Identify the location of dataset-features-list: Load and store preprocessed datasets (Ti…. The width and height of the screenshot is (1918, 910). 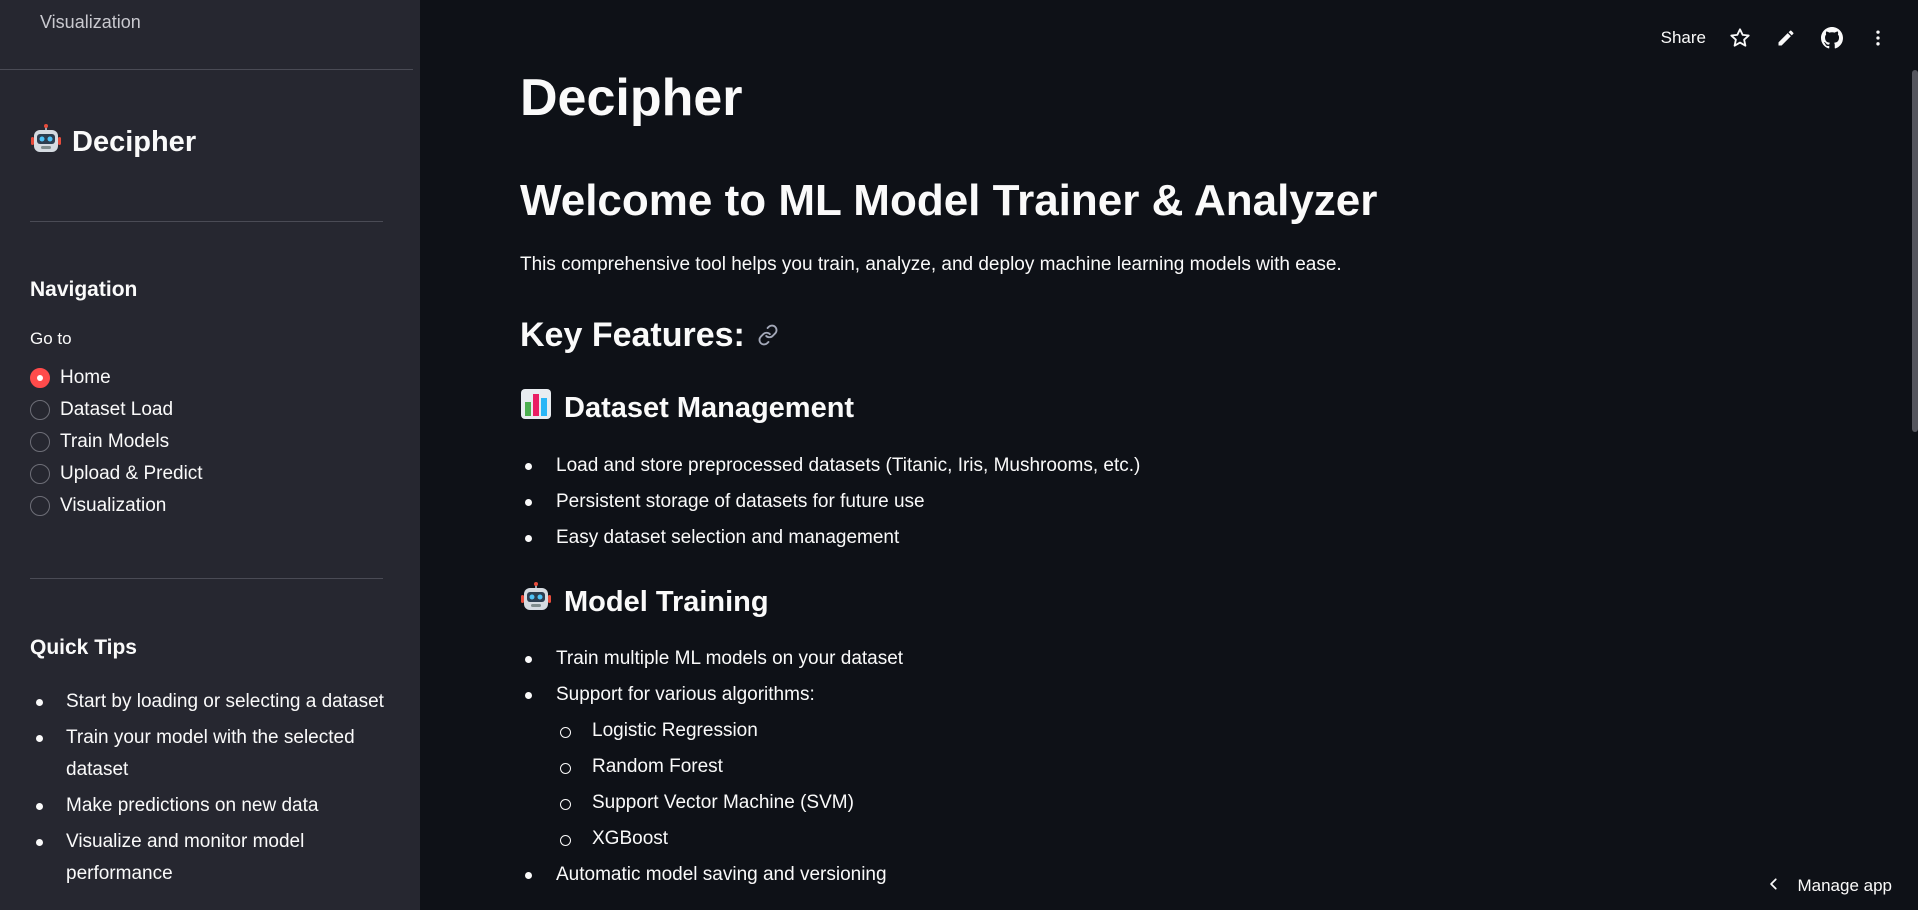
(830, 502).